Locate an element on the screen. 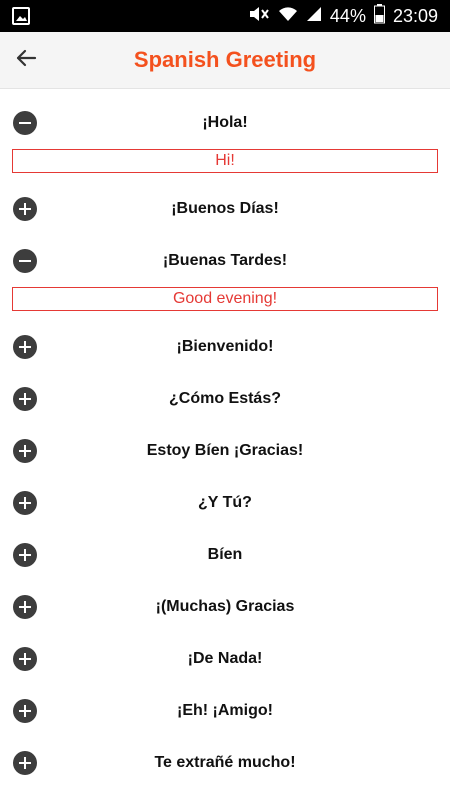 This screenshot has width=450, height=800. phrase-text: Estoy Bíen ¡Gracias! is located at coordinates (225, 450).